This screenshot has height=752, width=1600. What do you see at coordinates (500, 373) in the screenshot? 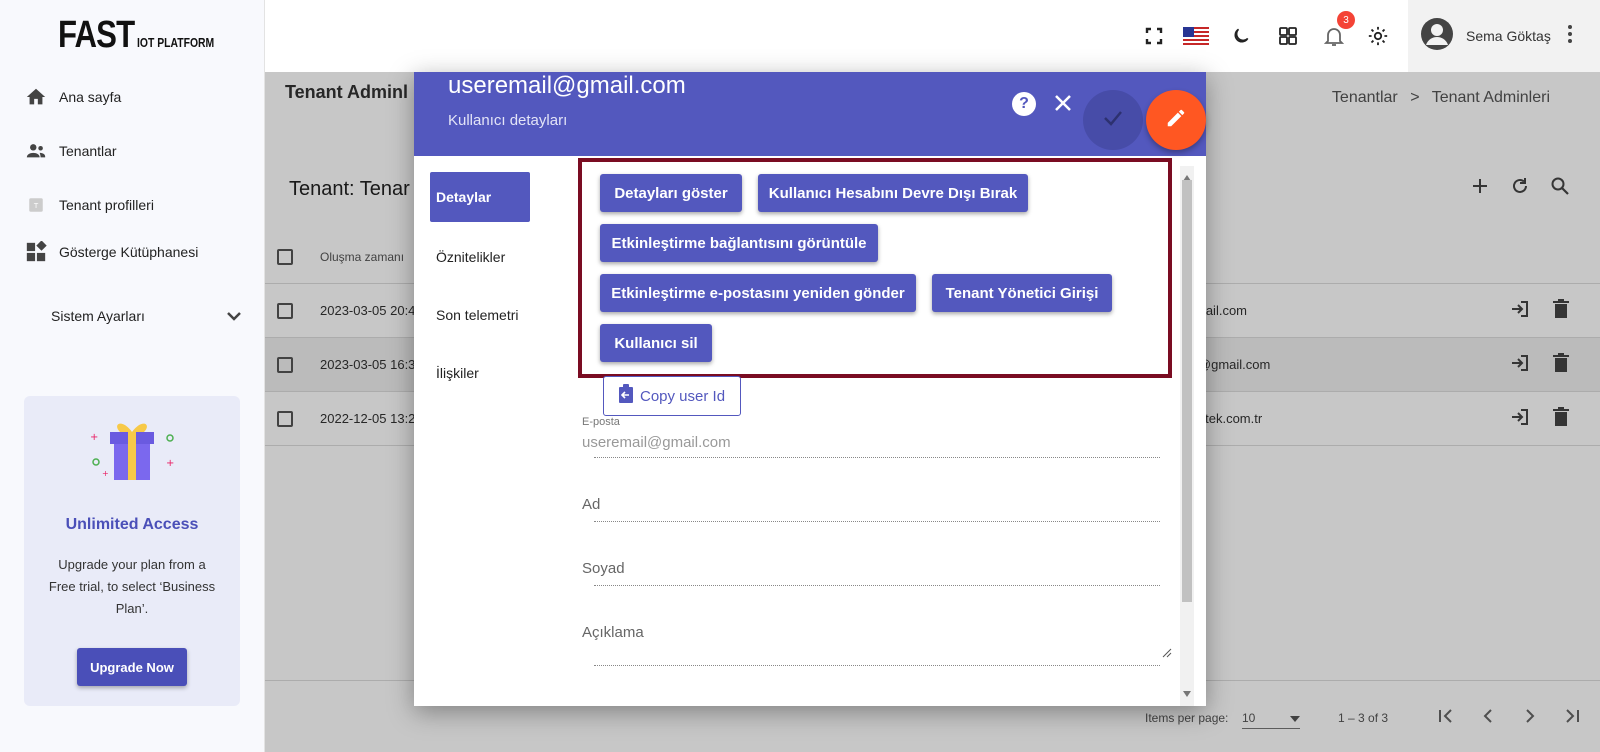
I see `tab-relations: İlişkiler` at bounding box center [500, 373].